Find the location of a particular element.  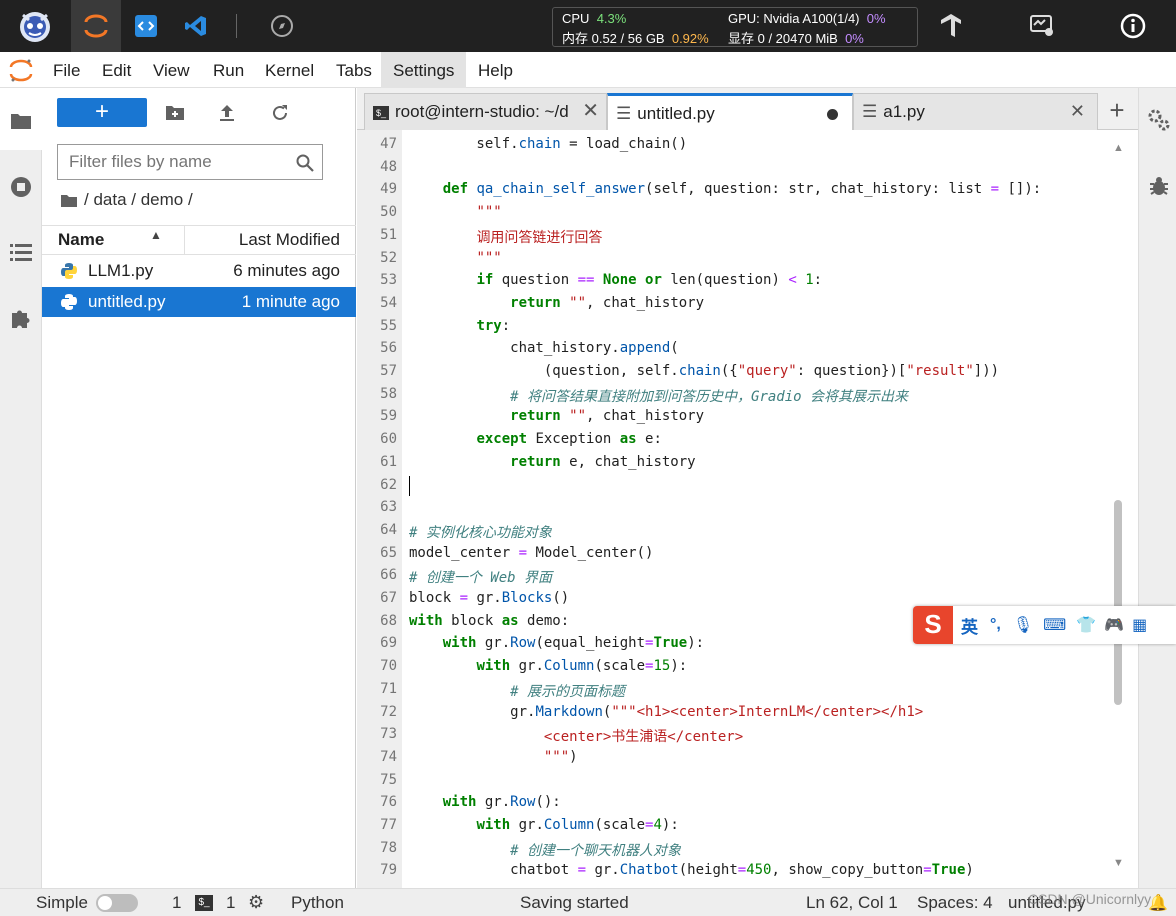

terminal-count: 1 is located at coordinates (176, 903).